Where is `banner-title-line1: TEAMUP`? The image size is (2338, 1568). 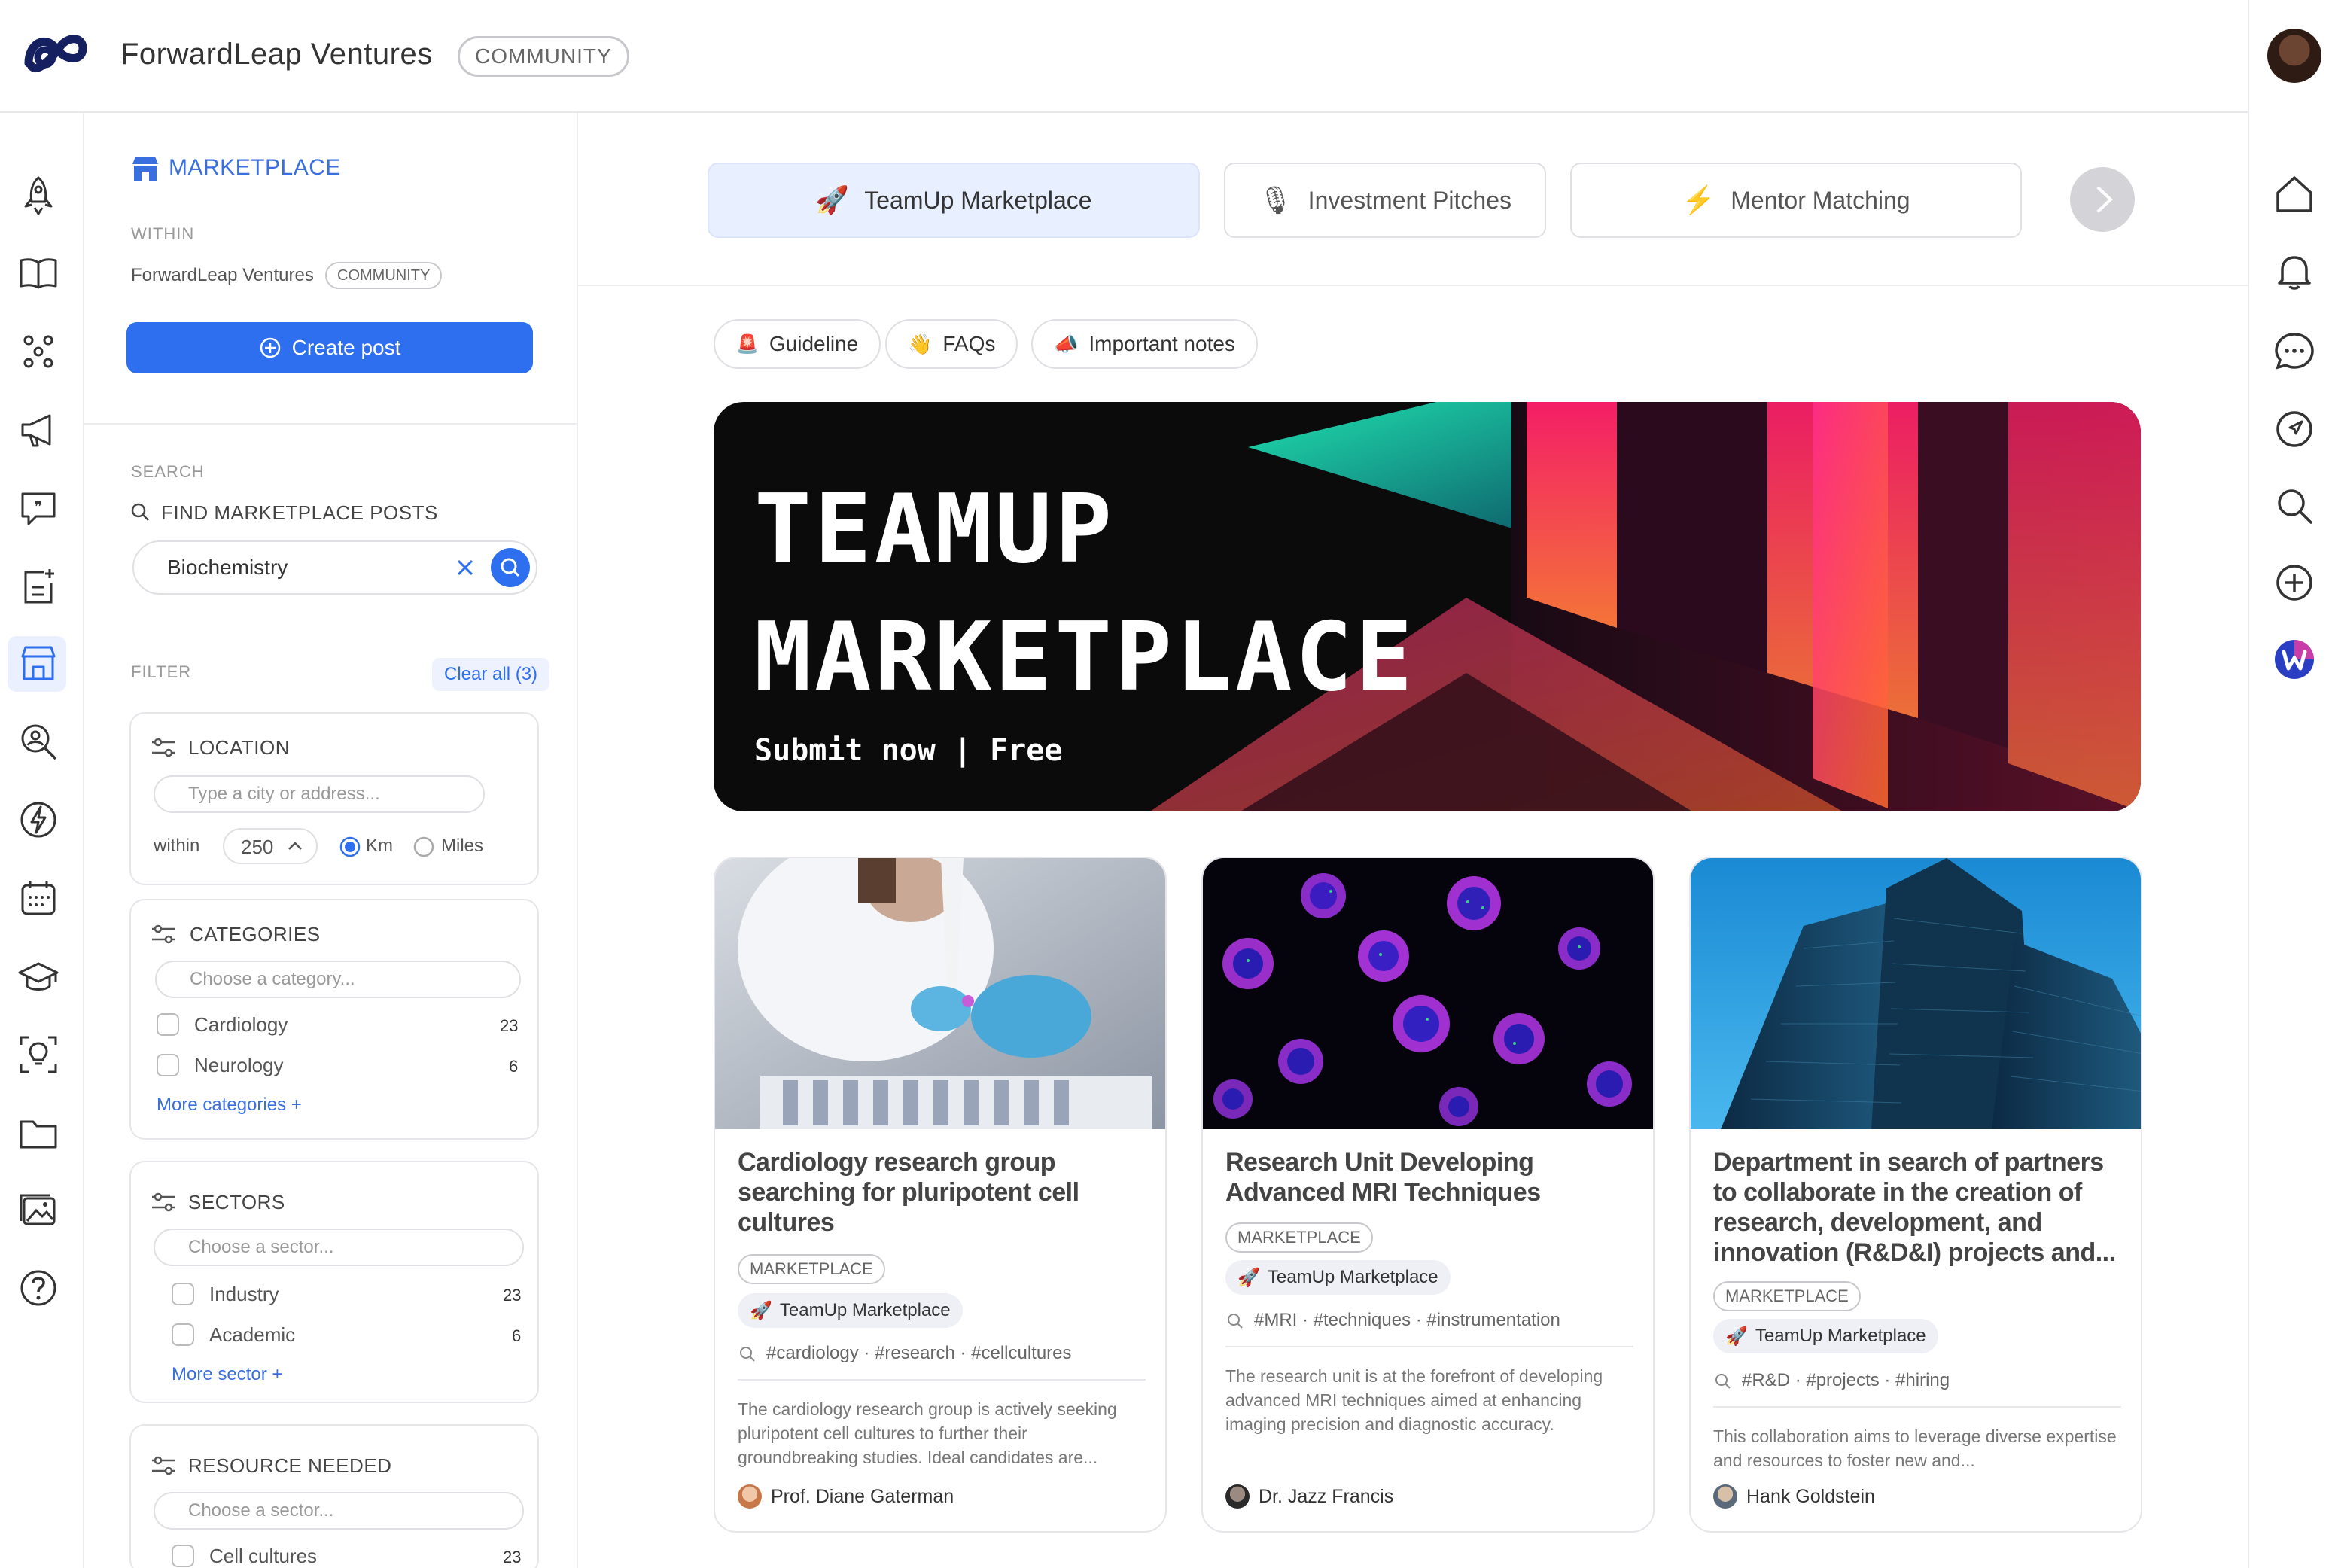
banner-title-line1: TEAMUP is located at coordinates (935, 528).